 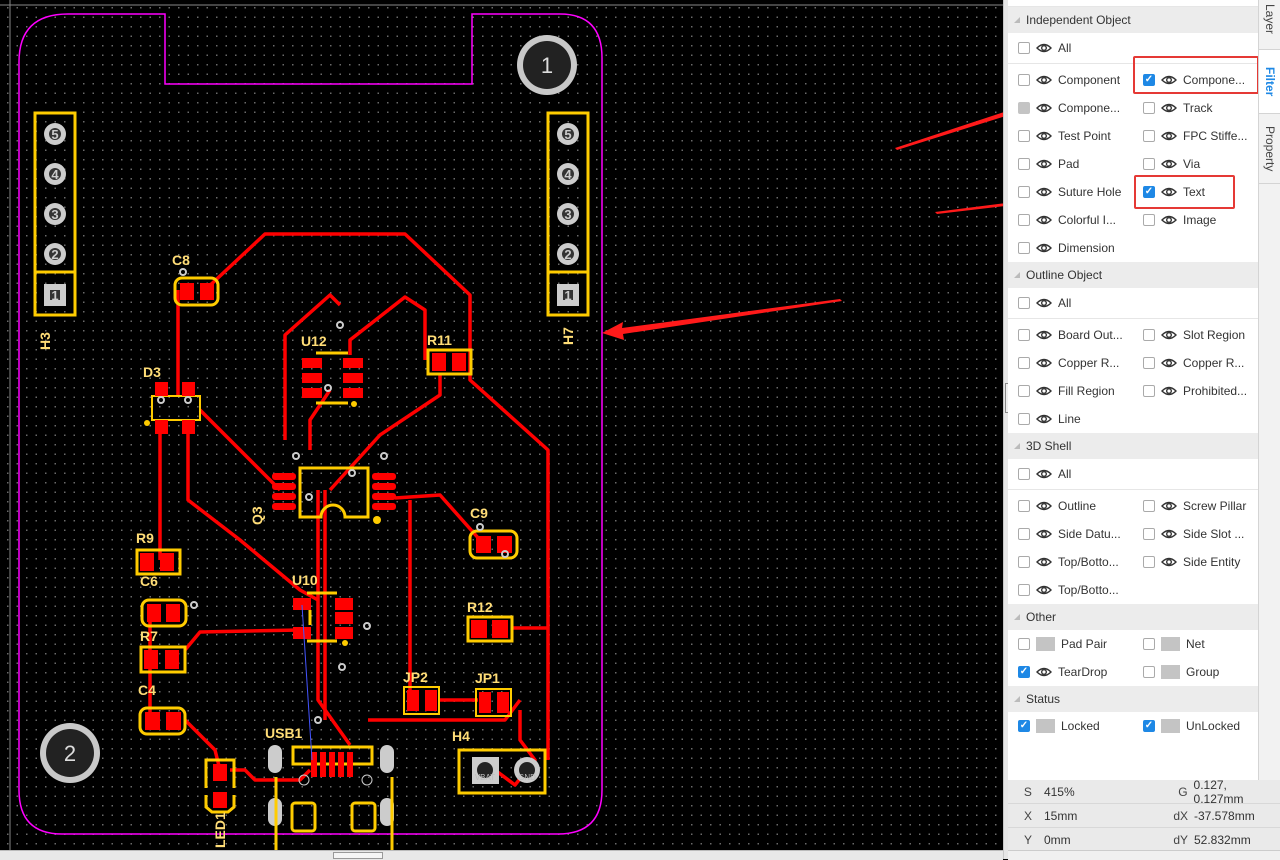 I want to click on filter-item: ✓ Text, so click(x=1195, y=192).